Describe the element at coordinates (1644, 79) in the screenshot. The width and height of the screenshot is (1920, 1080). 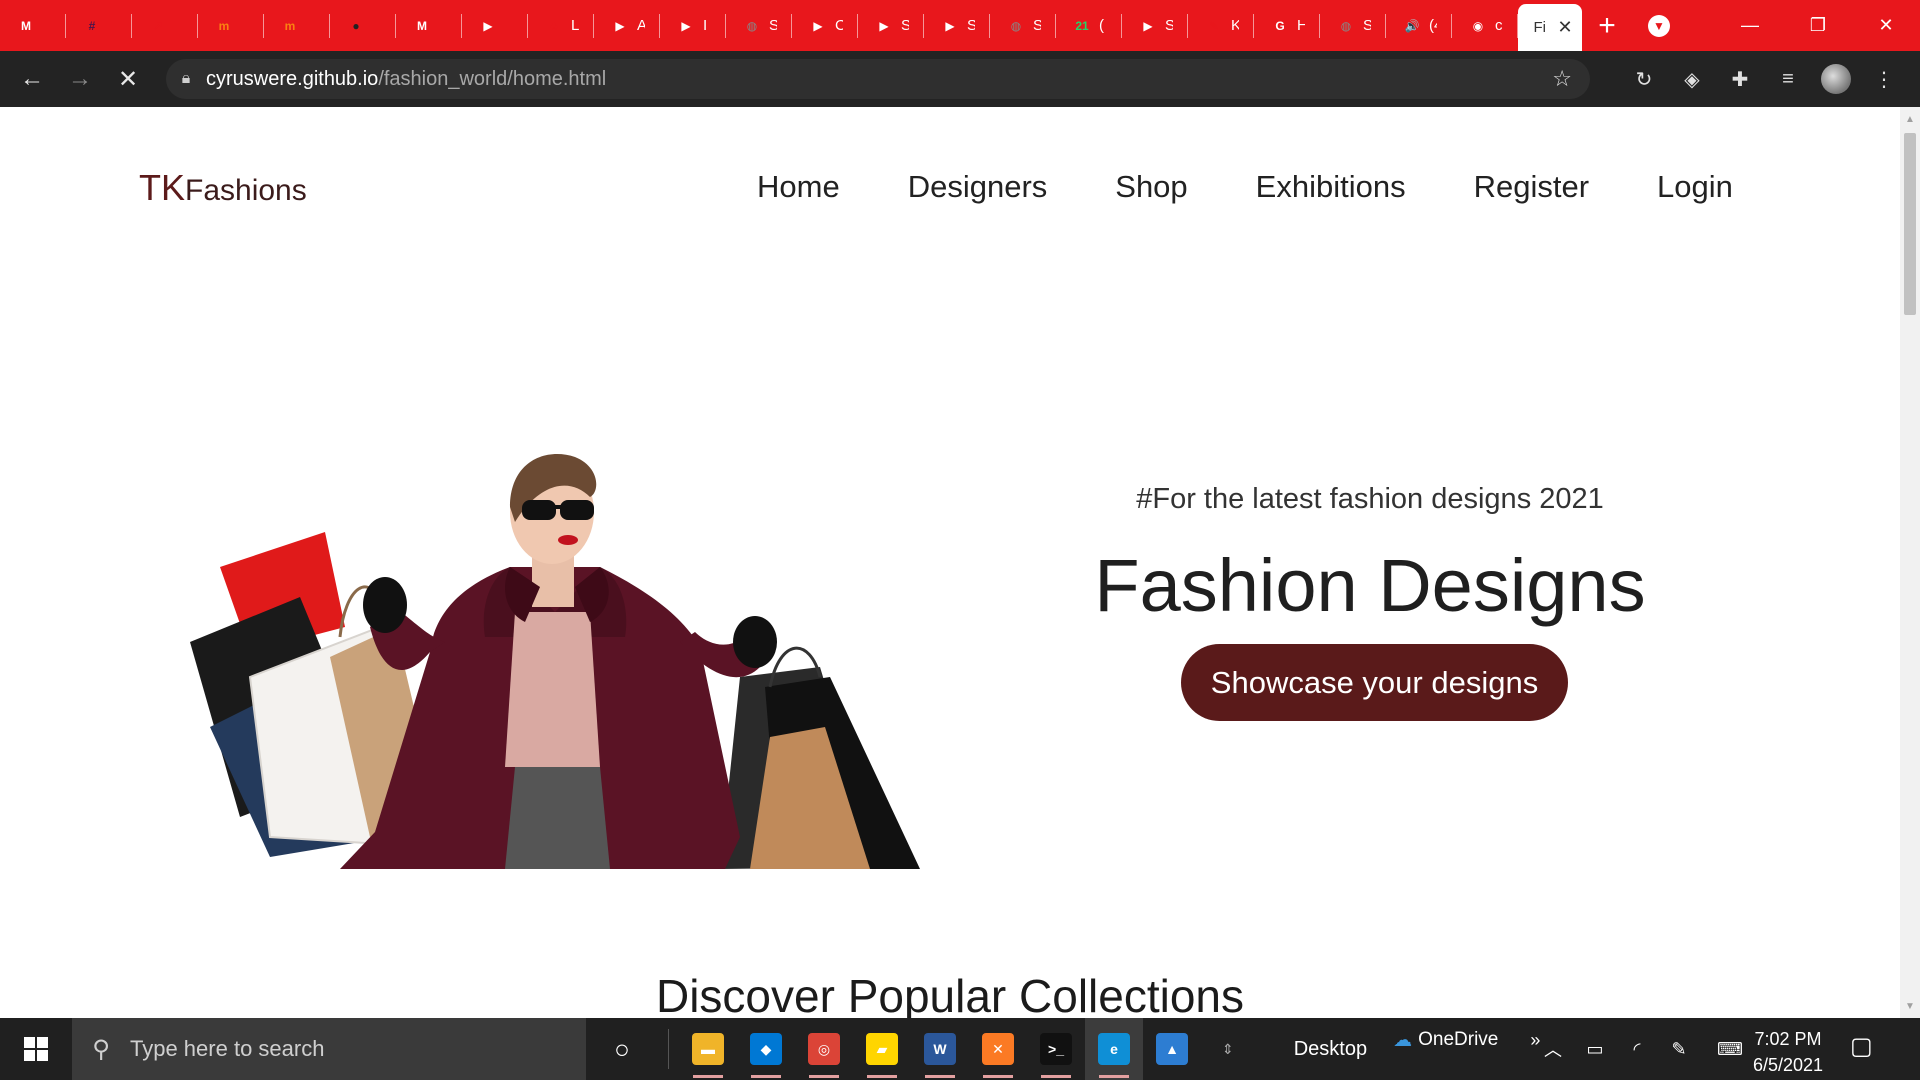
I see `extension-refresh-icon: ↻` at that location.